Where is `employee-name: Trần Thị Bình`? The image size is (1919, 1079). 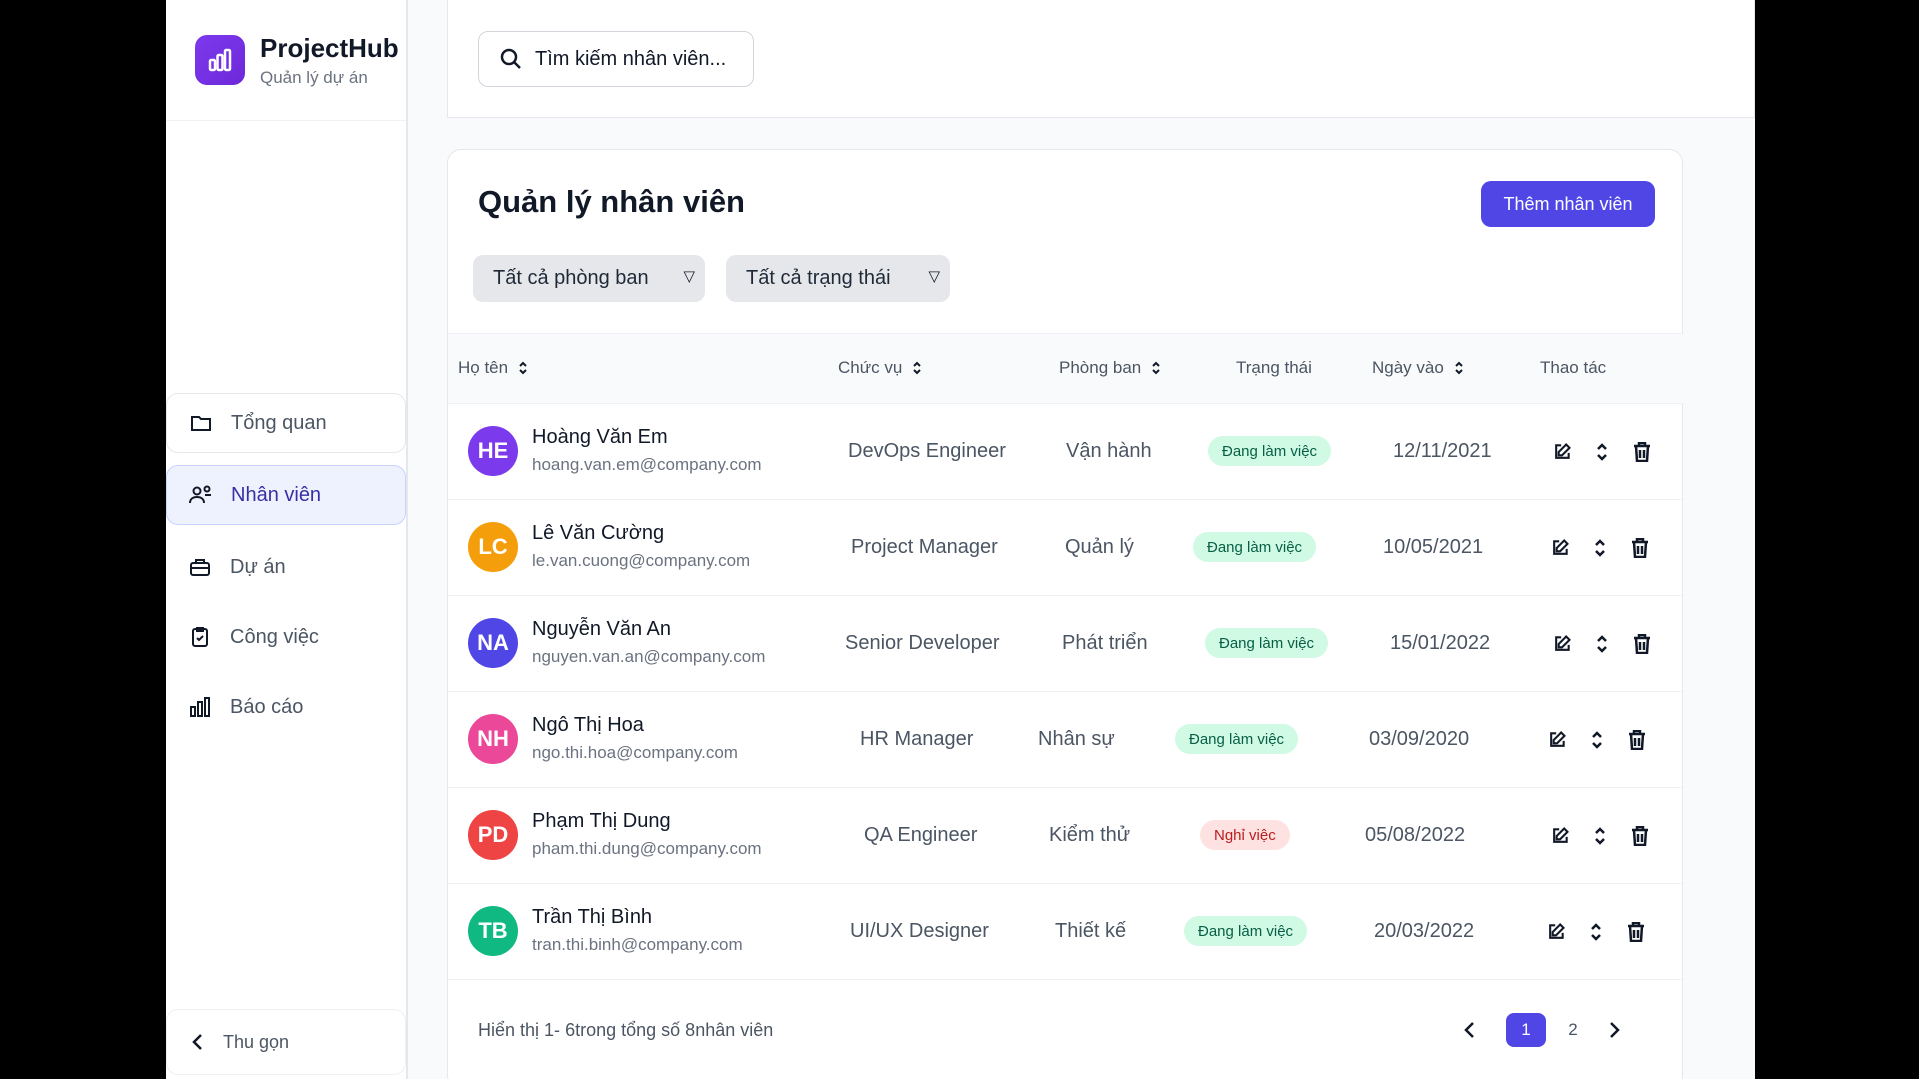 employee-name: Trần Thị Bình is located at coordinates (592, 917).